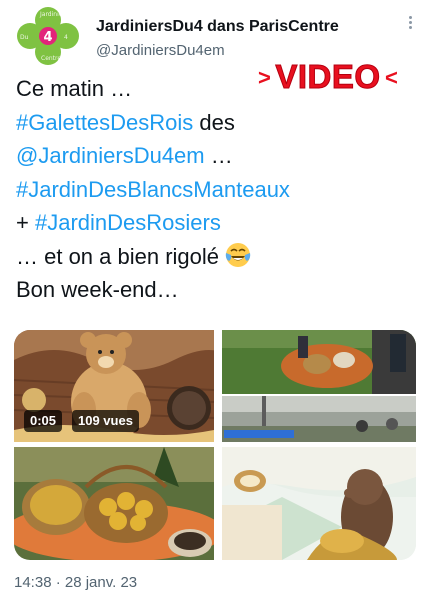 The width and height of the screenshot is (432, 613). I want to click on avatar: Jardiniers Du 4 Centre 4, so click(48, 36).